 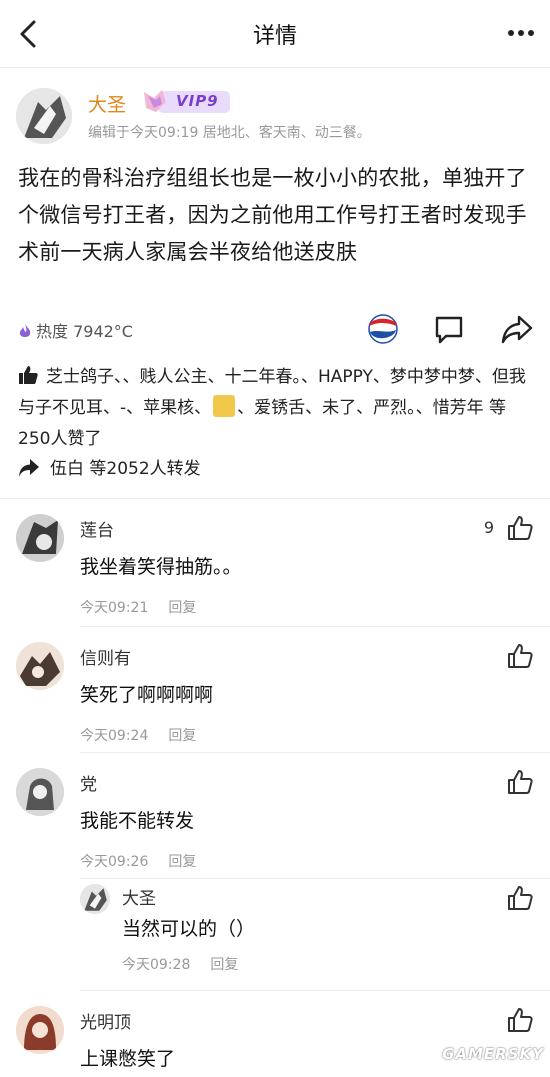 I want to click on comment-text: 上课憋笑了, so click(x=128, y=1059).